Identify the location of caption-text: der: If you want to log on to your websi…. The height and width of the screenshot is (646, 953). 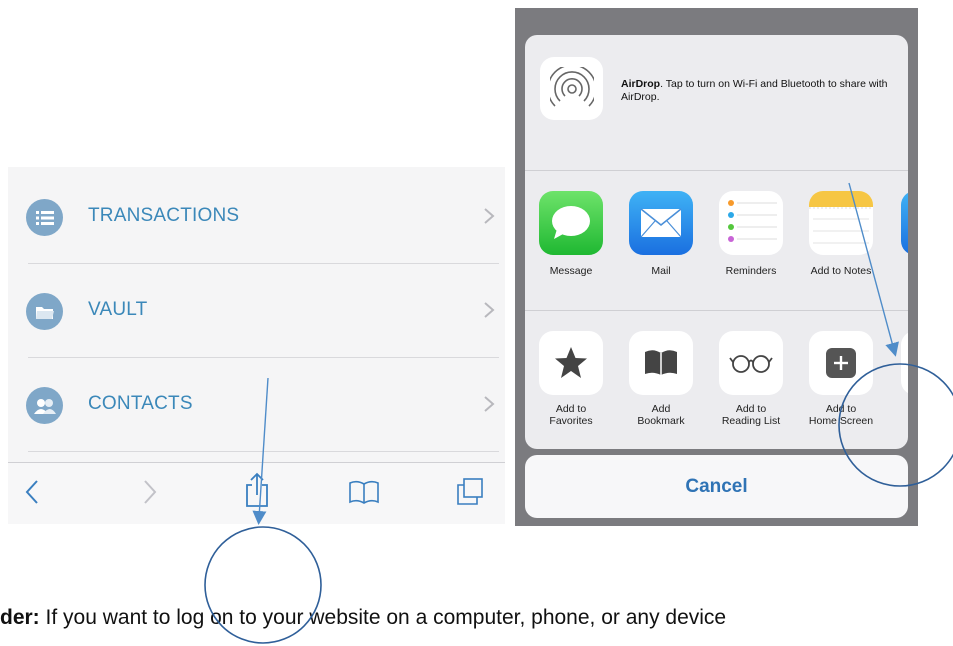
(476, 626).